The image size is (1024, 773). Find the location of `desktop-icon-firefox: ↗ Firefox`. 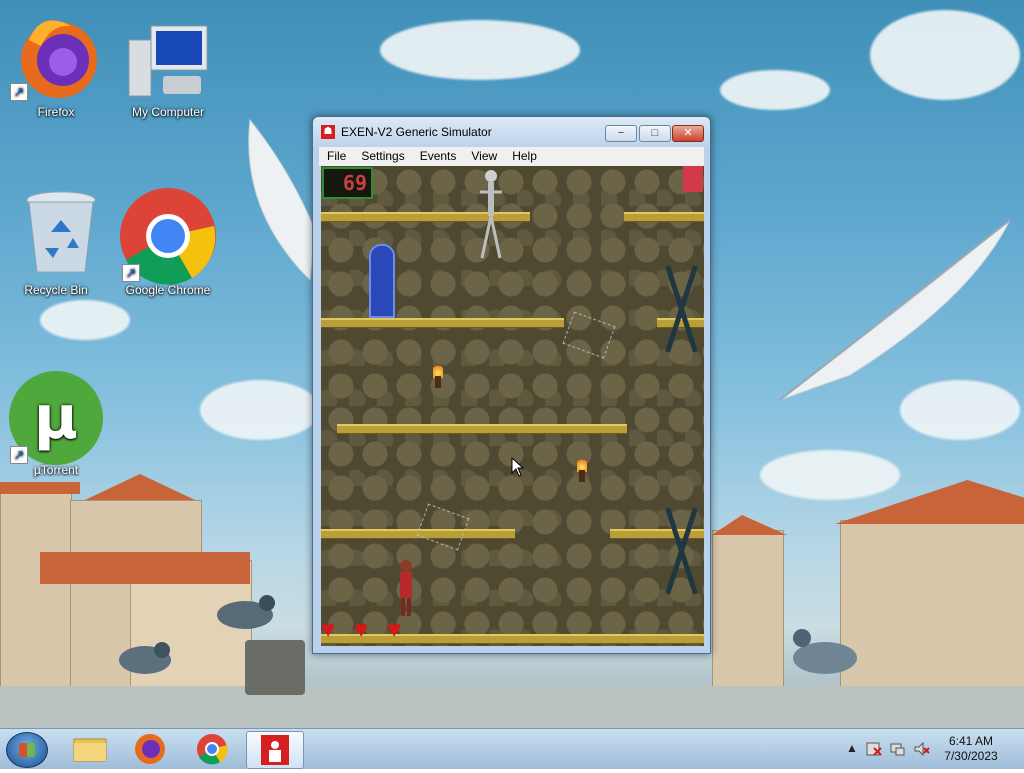

desktop-icon-firefox: ↗ Firefox is located at coordinates (56, 64).